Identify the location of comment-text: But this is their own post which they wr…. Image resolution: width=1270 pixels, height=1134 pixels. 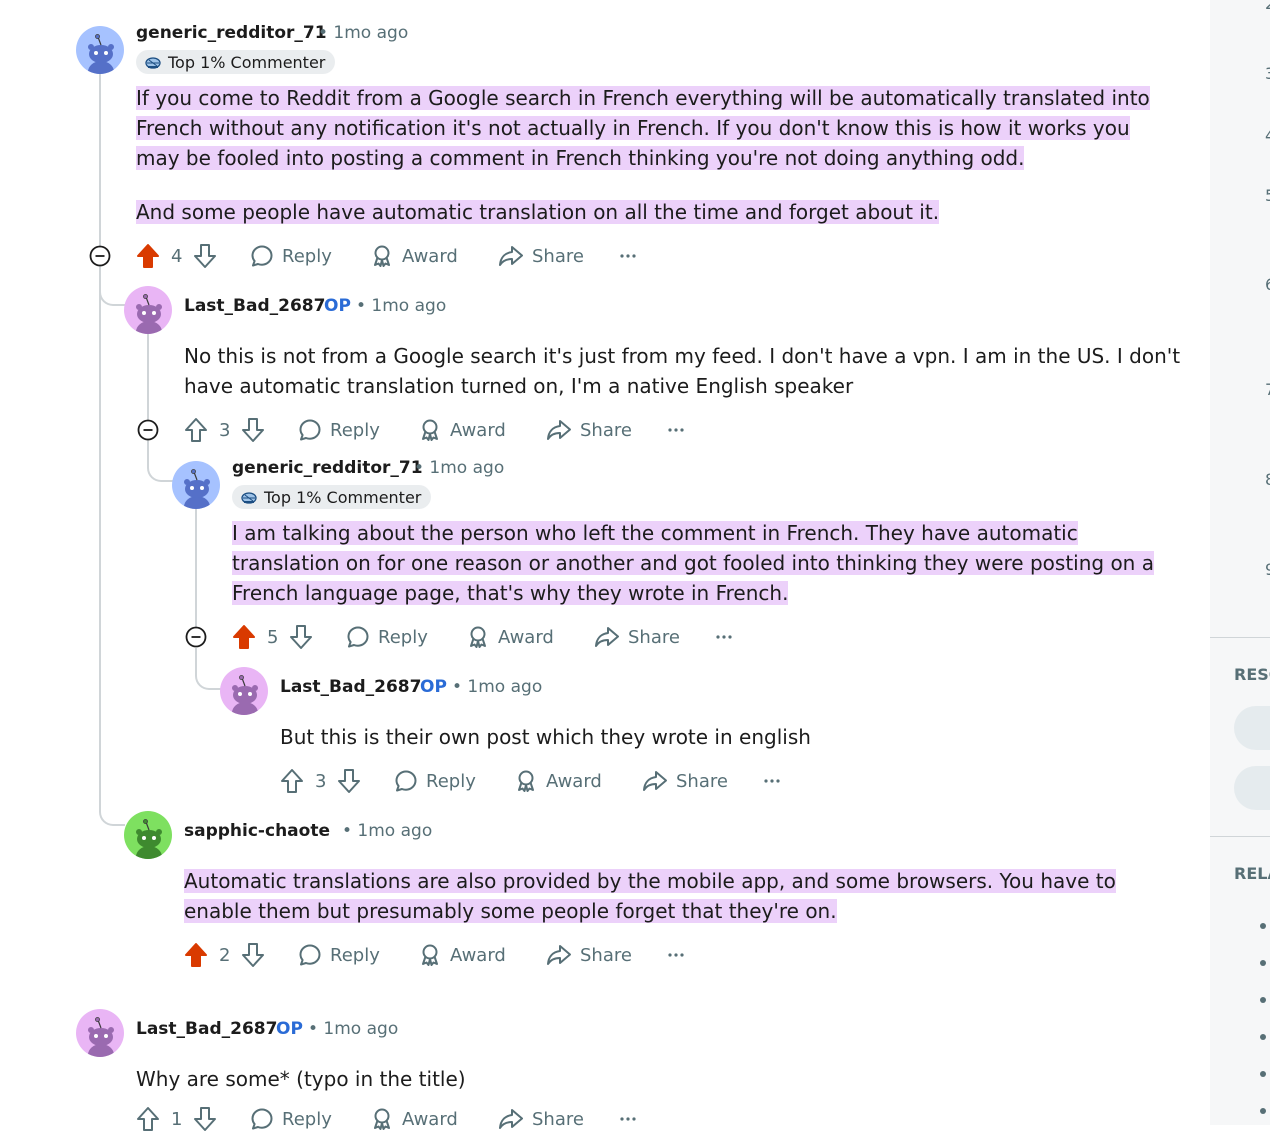
(545, 737).